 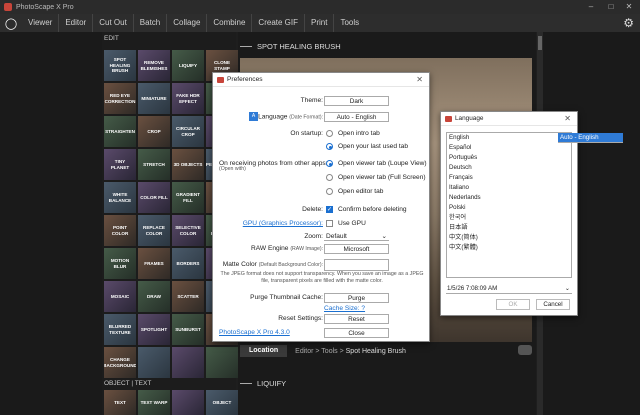 What do you see at coordinates (590, 138) in the screenshot?
I see `language-option: Auto - English` at bounding box center [590, 138].